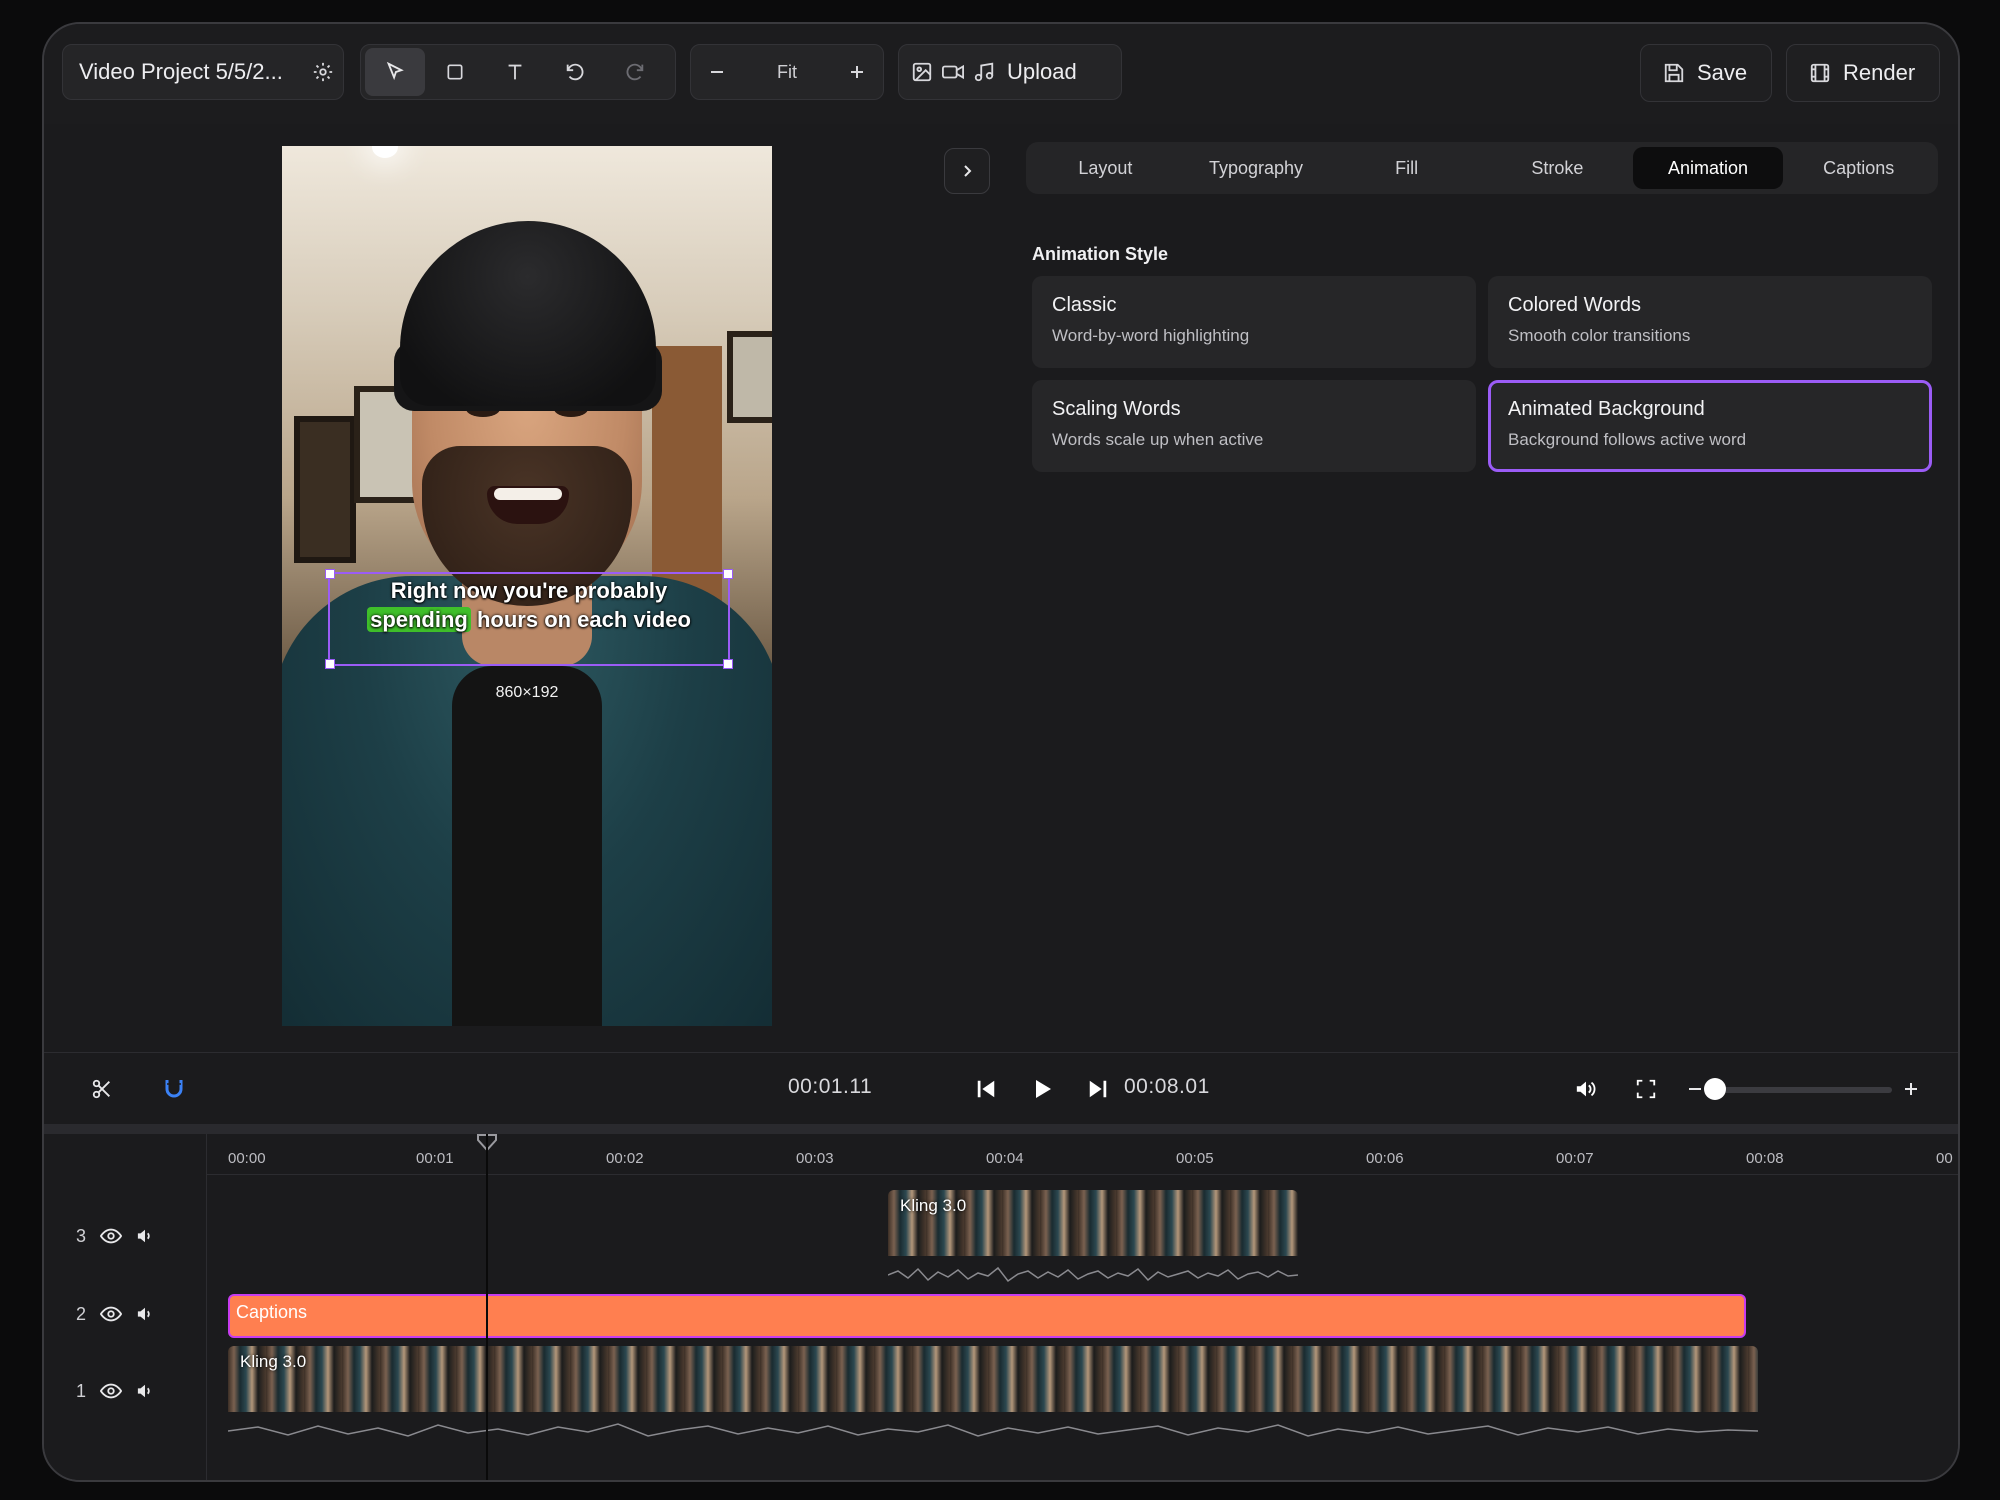 This screenshot has height=1500, width=2000. I want to click on style-card-classic: Classic Word-by-word highlighting, so click(1254, 322).